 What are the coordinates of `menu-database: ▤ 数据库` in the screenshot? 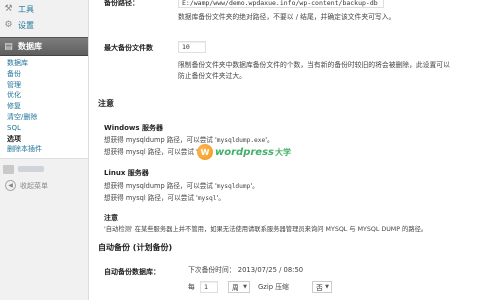 It's located at (44, 46).